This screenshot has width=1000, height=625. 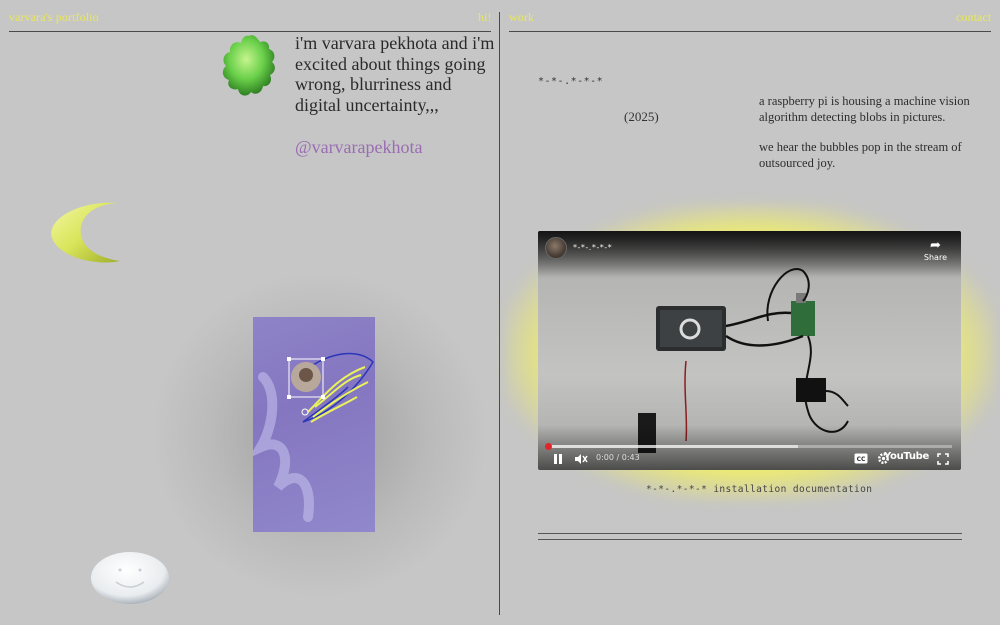 What do you see at coordinates (943, 459) in the screenshot?
I see `fullscreen-icon` at bounding box center [943, 459].